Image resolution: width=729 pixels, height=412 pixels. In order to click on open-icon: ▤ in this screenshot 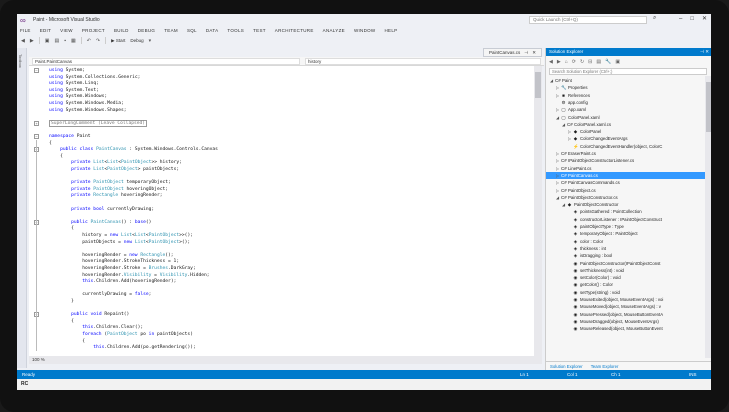, I will do `click(56, 41)`.